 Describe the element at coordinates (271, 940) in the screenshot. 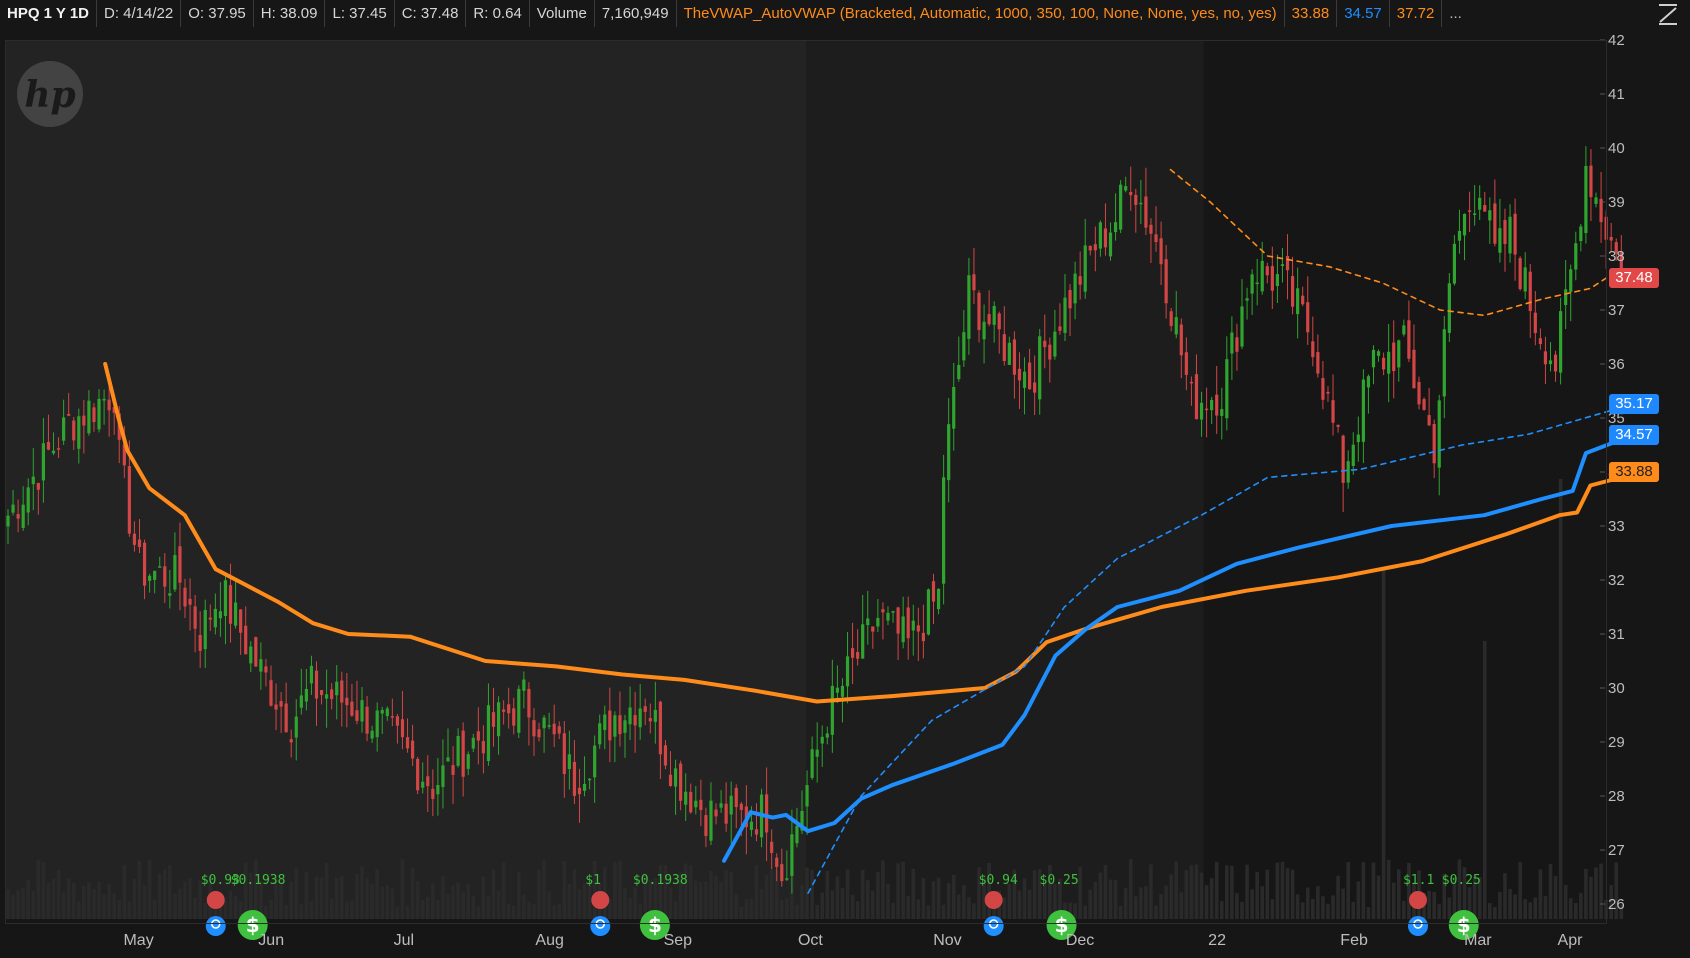

I see `x-tick-label: Jun` at that location.